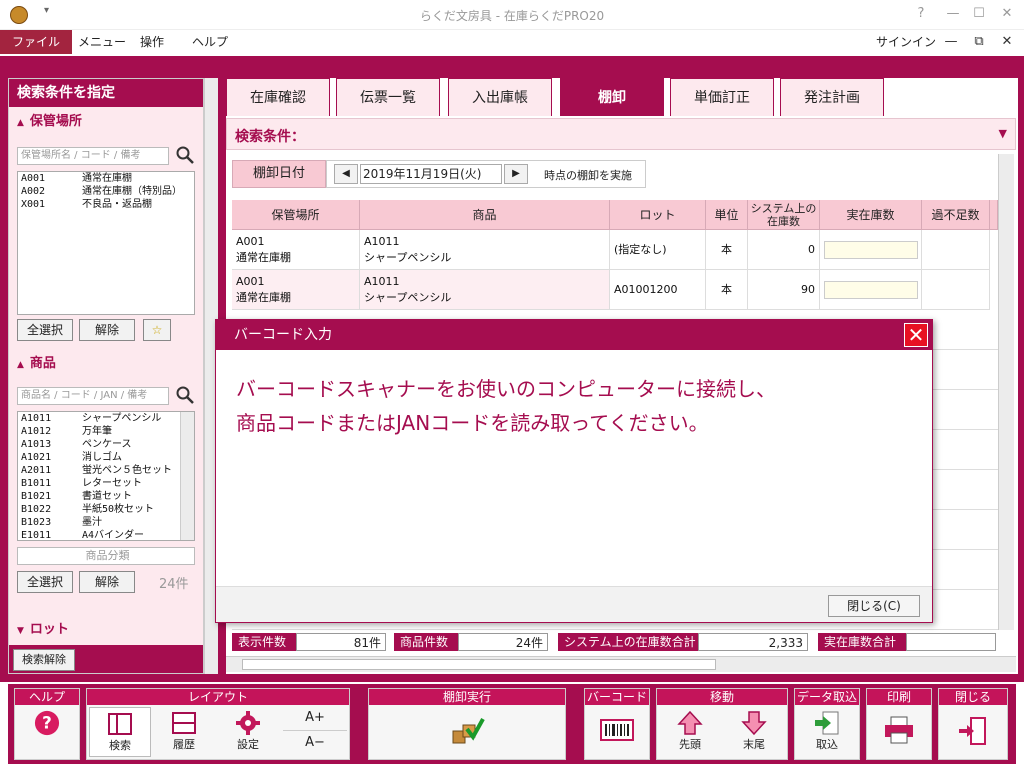 The width and height of the screenshot is (1024, 768). Describe the element at coordinates (1003, 133) in the screenshot. I see `chevron-down-icon: ▼` at that location.